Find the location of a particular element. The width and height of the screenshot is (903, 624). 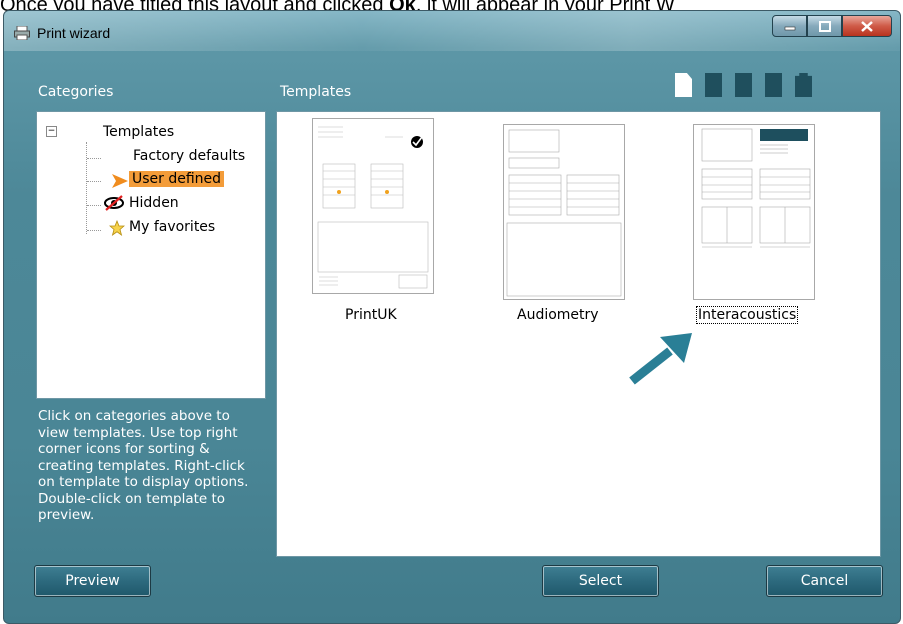

cancel-button: Cancel is located at coordinates (824, 581).